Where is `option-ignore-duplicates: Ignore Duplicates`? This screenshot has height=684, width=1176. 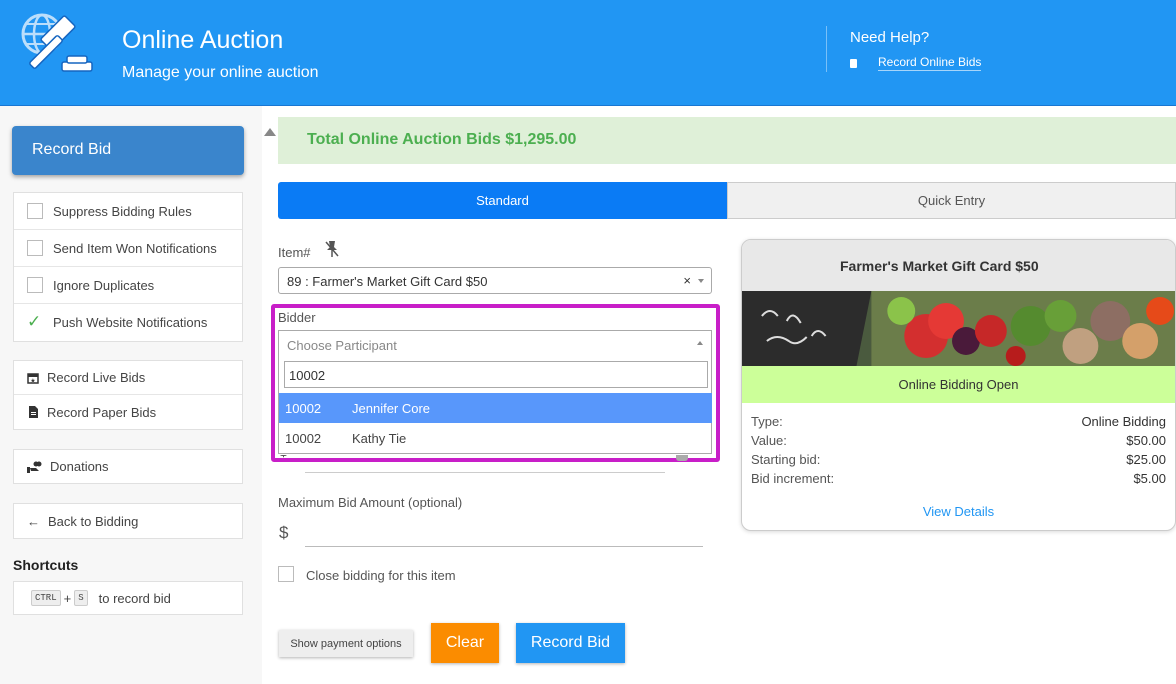
option-ignore-duplicates: Ignore Duplicates is located at coordinates (128, 285).